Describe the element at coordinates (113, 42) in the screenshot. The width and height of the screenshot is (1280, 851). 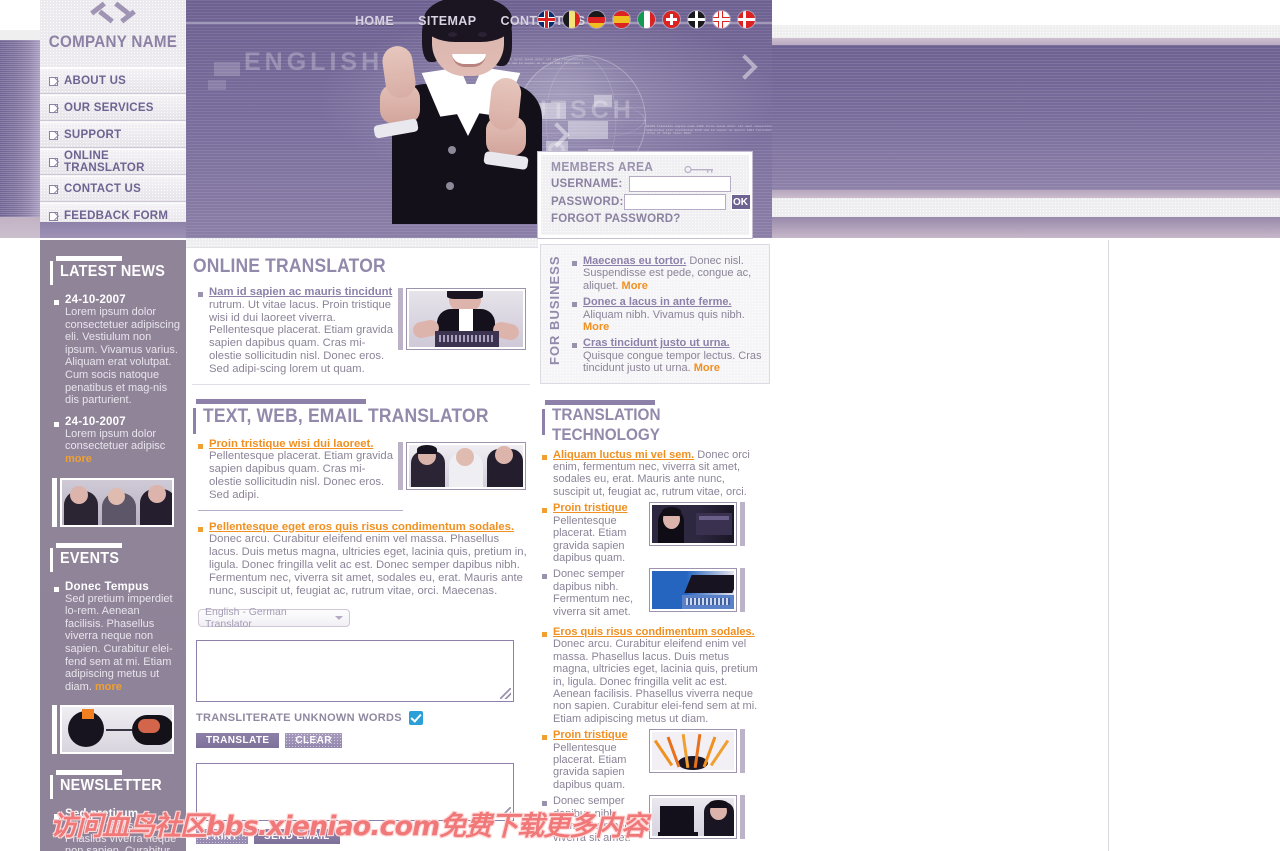
I see `company-name: COMPANY NAME` at that location.